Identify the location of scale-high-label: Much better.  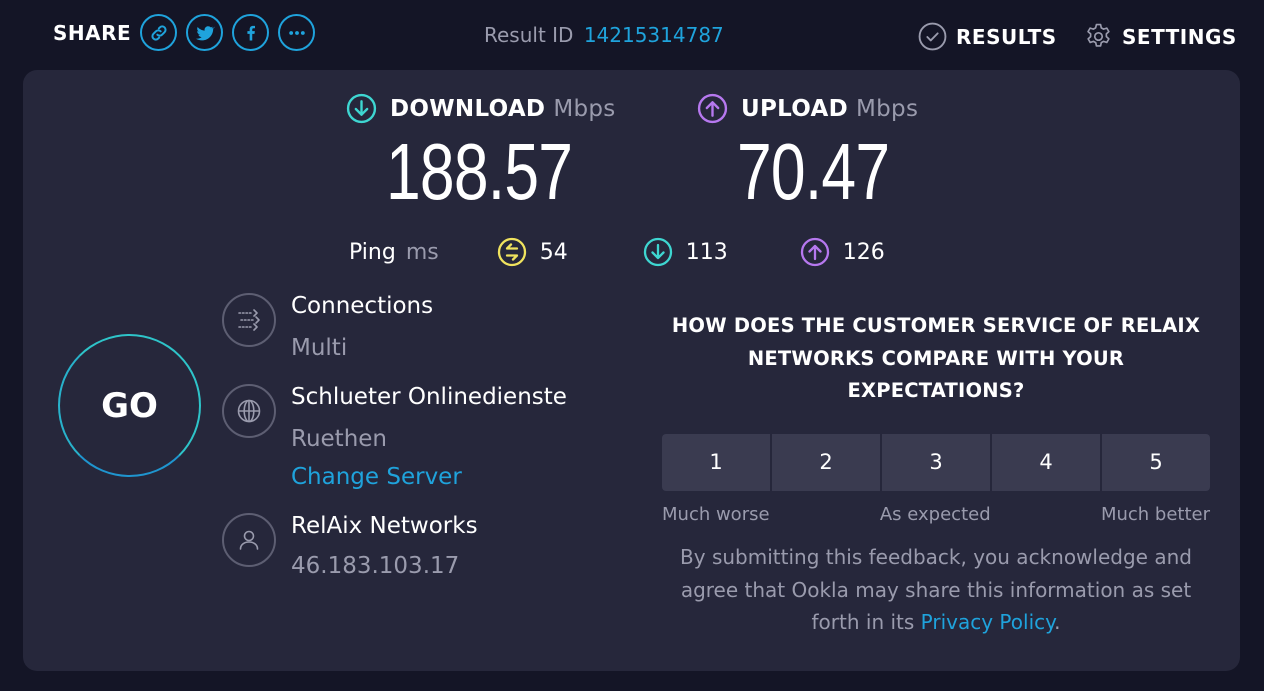
(1155, 514).